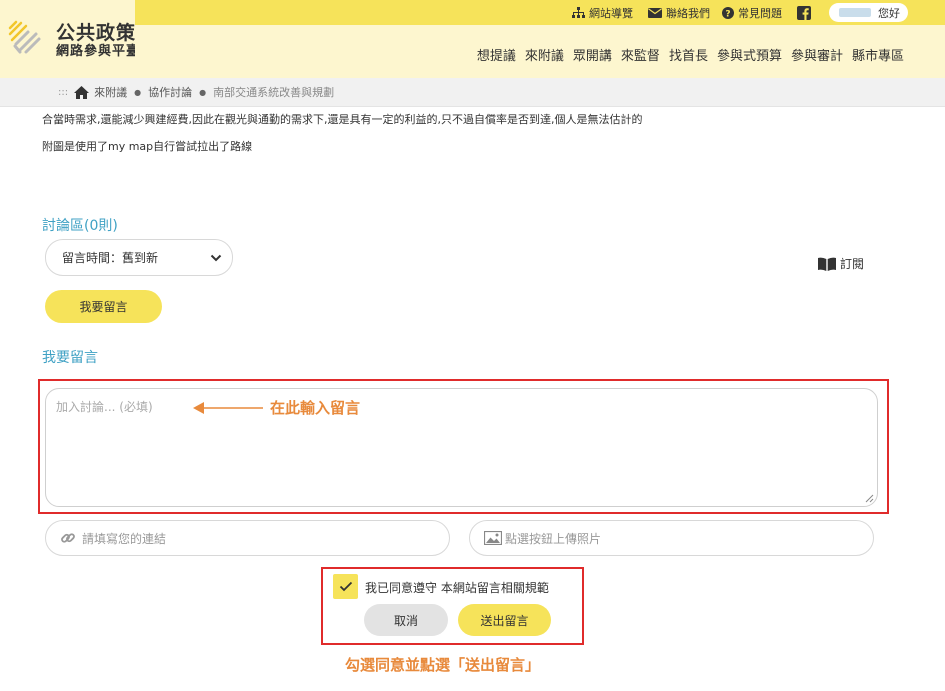  Describe the element at coordinates (496, 54) in the screenshot. I see `nav-item-propose: 想提議` at that location.